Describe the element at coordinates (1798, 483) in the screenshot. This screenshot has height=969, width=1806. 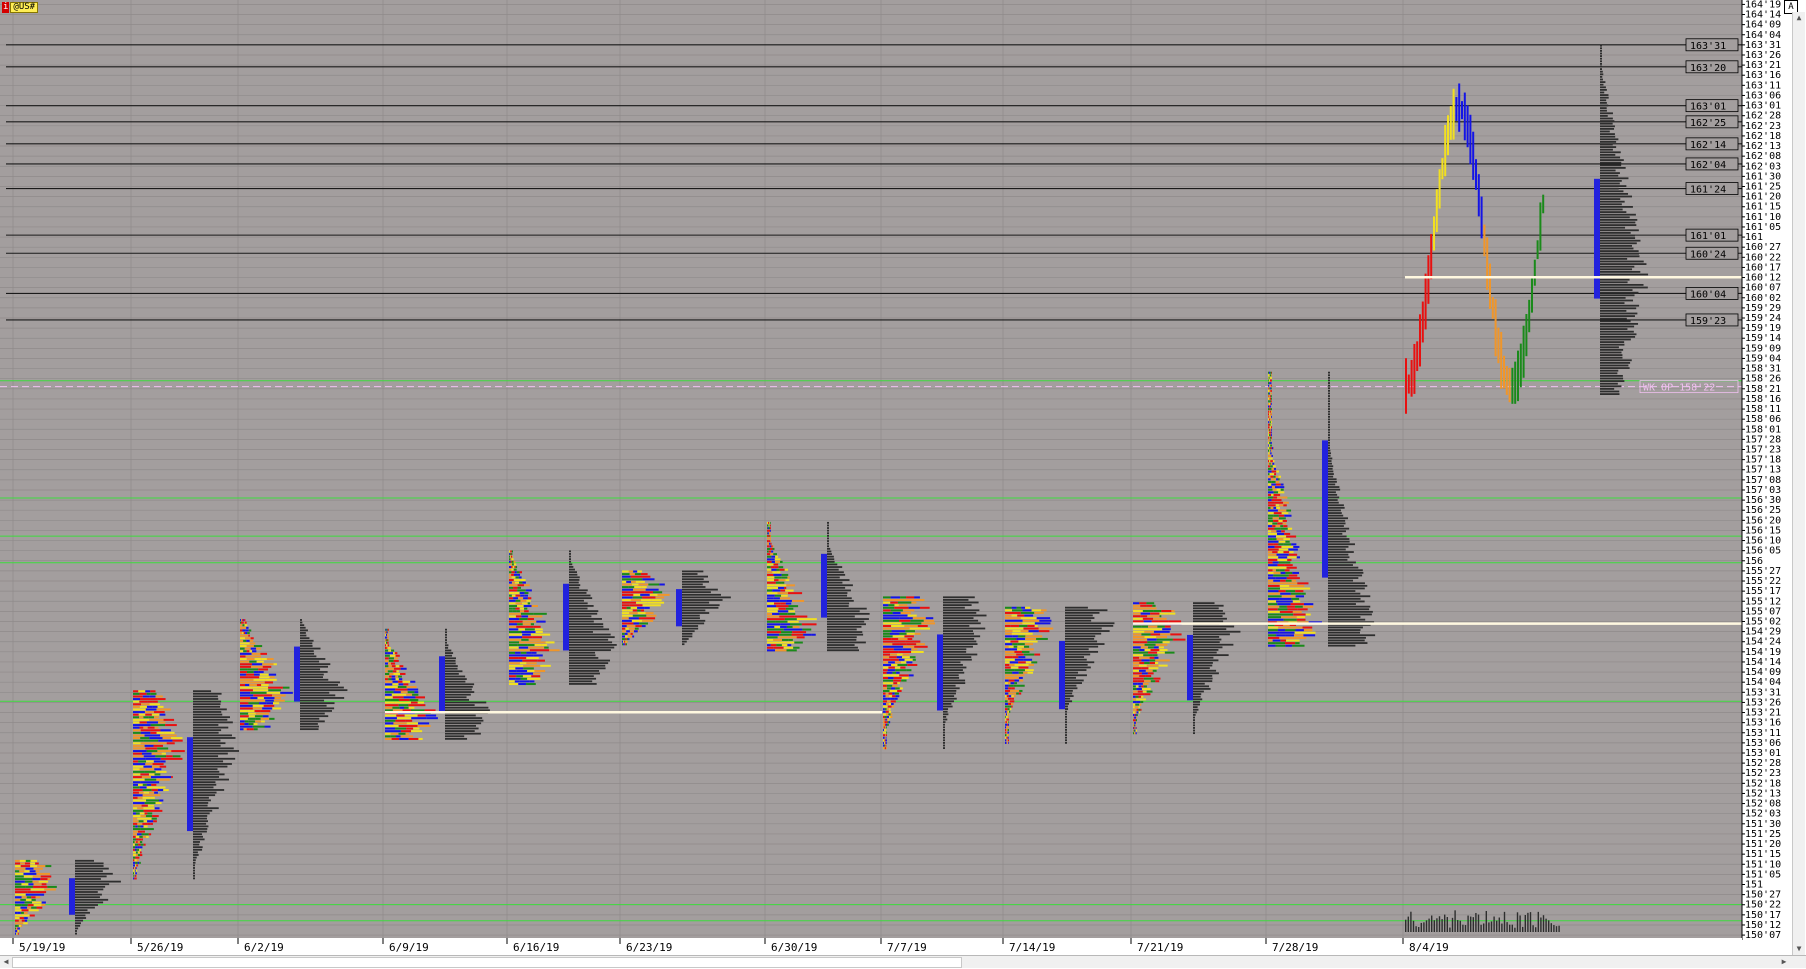
I see `vertical-scrollbar: ▲ ▼` at that location.